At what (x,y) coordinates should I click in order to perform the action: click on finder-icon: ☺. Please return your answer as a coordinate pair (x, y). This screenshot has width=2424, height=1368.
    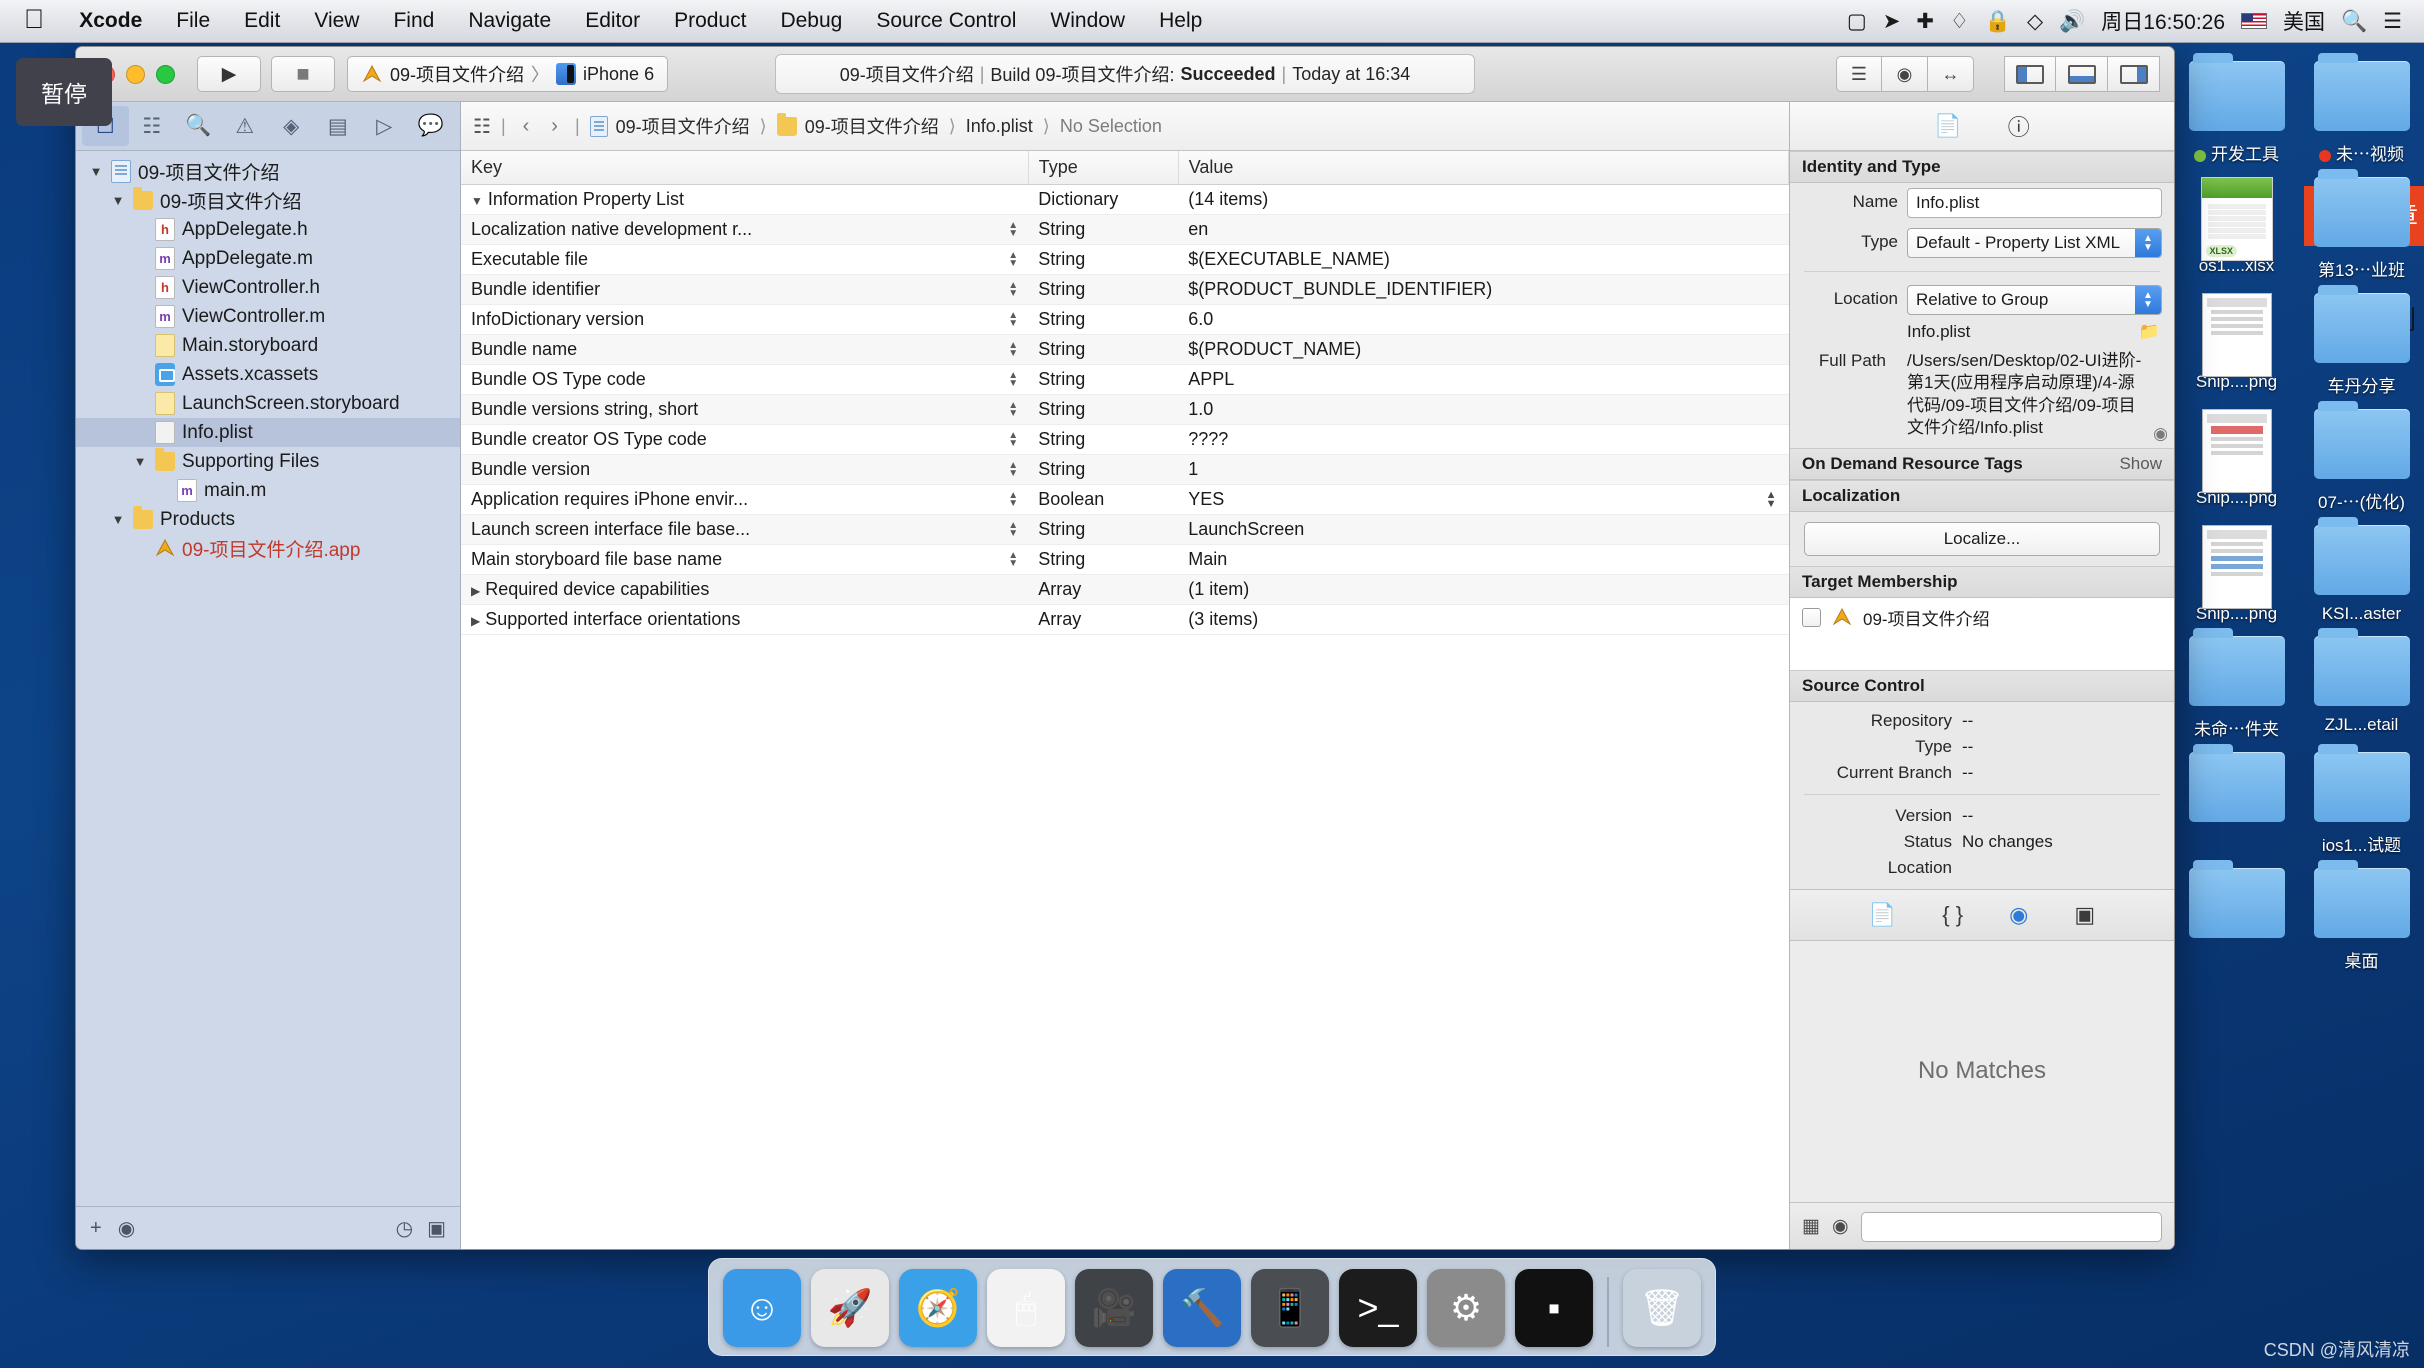
    Looking at the image, I should click on (762, 1308).